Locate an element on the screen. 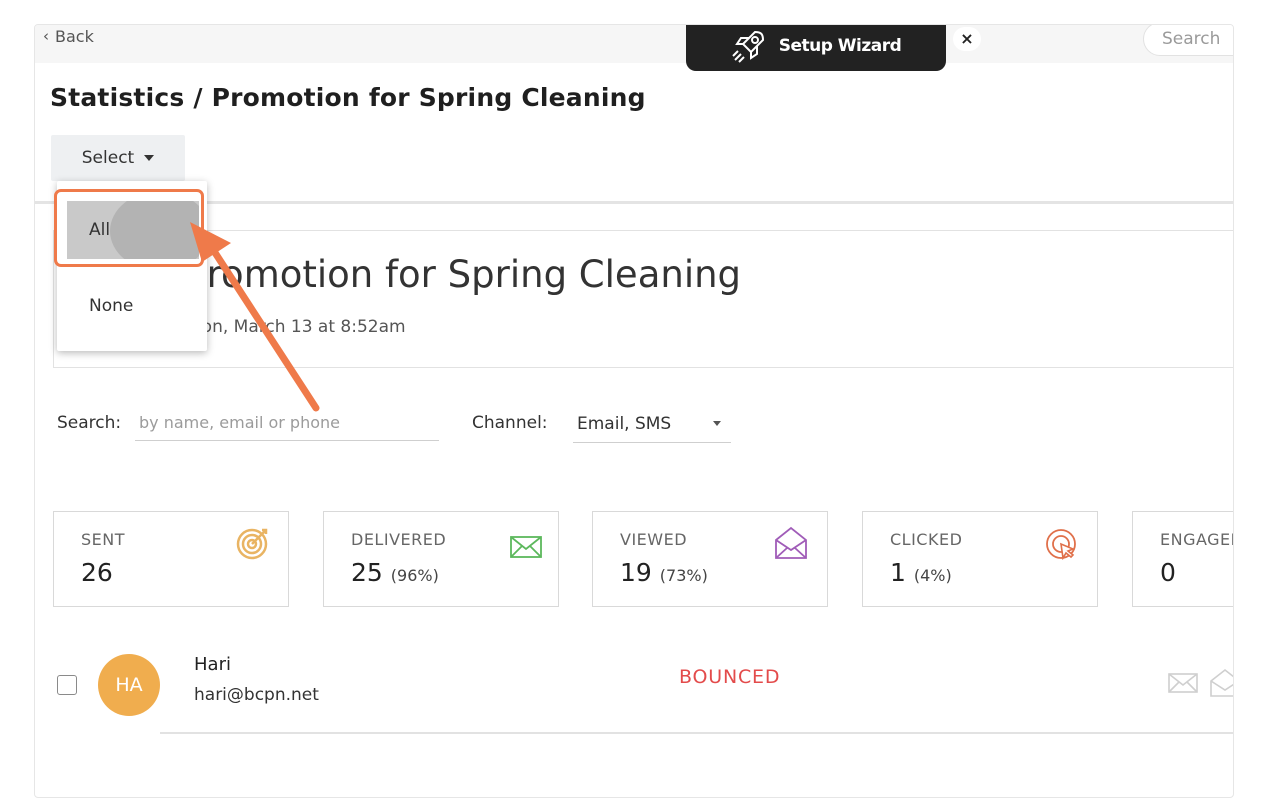 Image resolution: width=1268 pixels, height=812 pixels. stat-label: VIEWED is located at coordinates (654, 539).